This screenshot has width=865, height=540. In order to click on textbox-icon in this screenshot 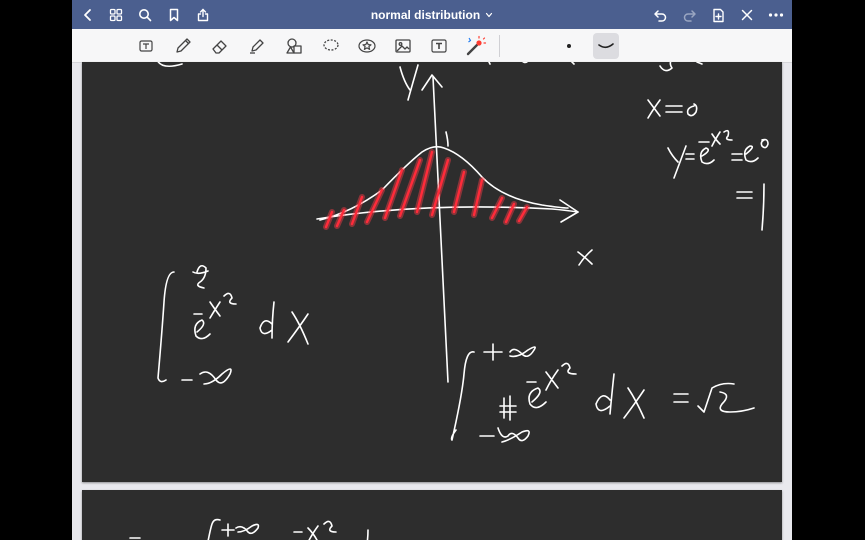, I will do `click(439, 46)`.